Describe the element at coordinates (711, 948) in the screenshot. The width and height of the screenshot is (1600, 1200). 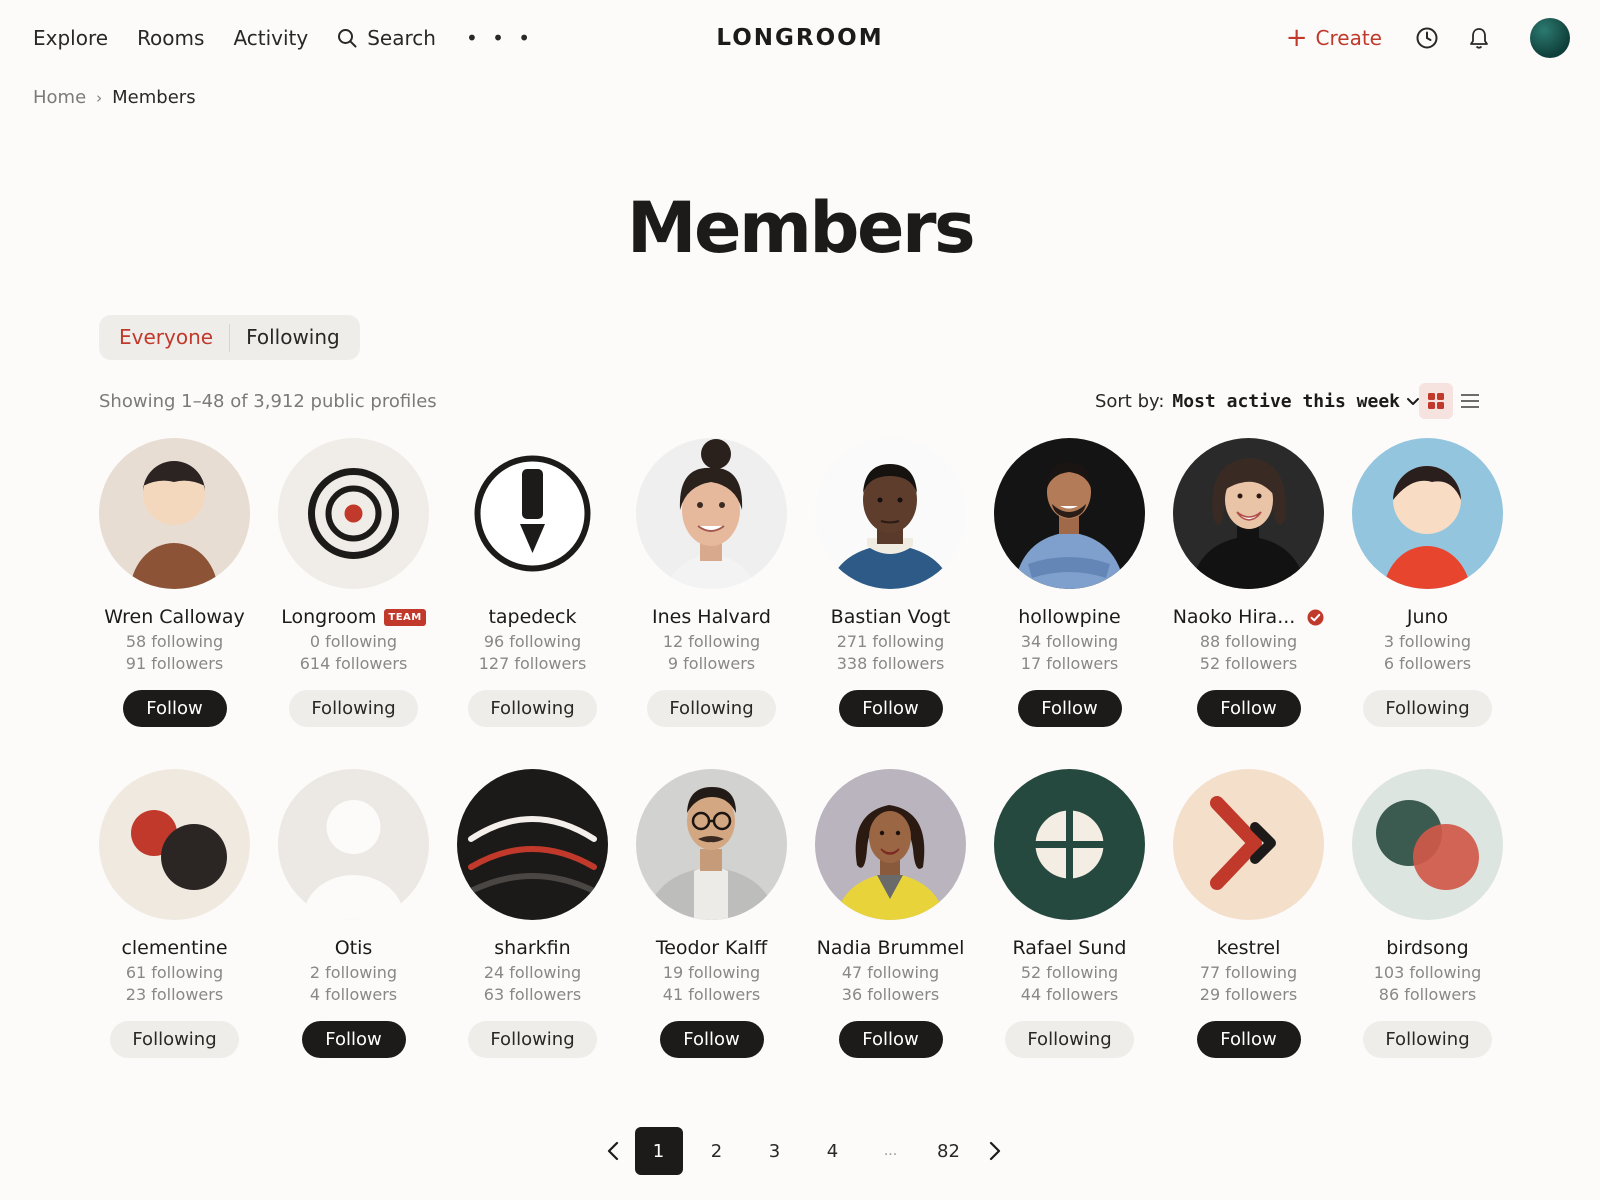
I see `member-name: Teodor Kalff` at that location.